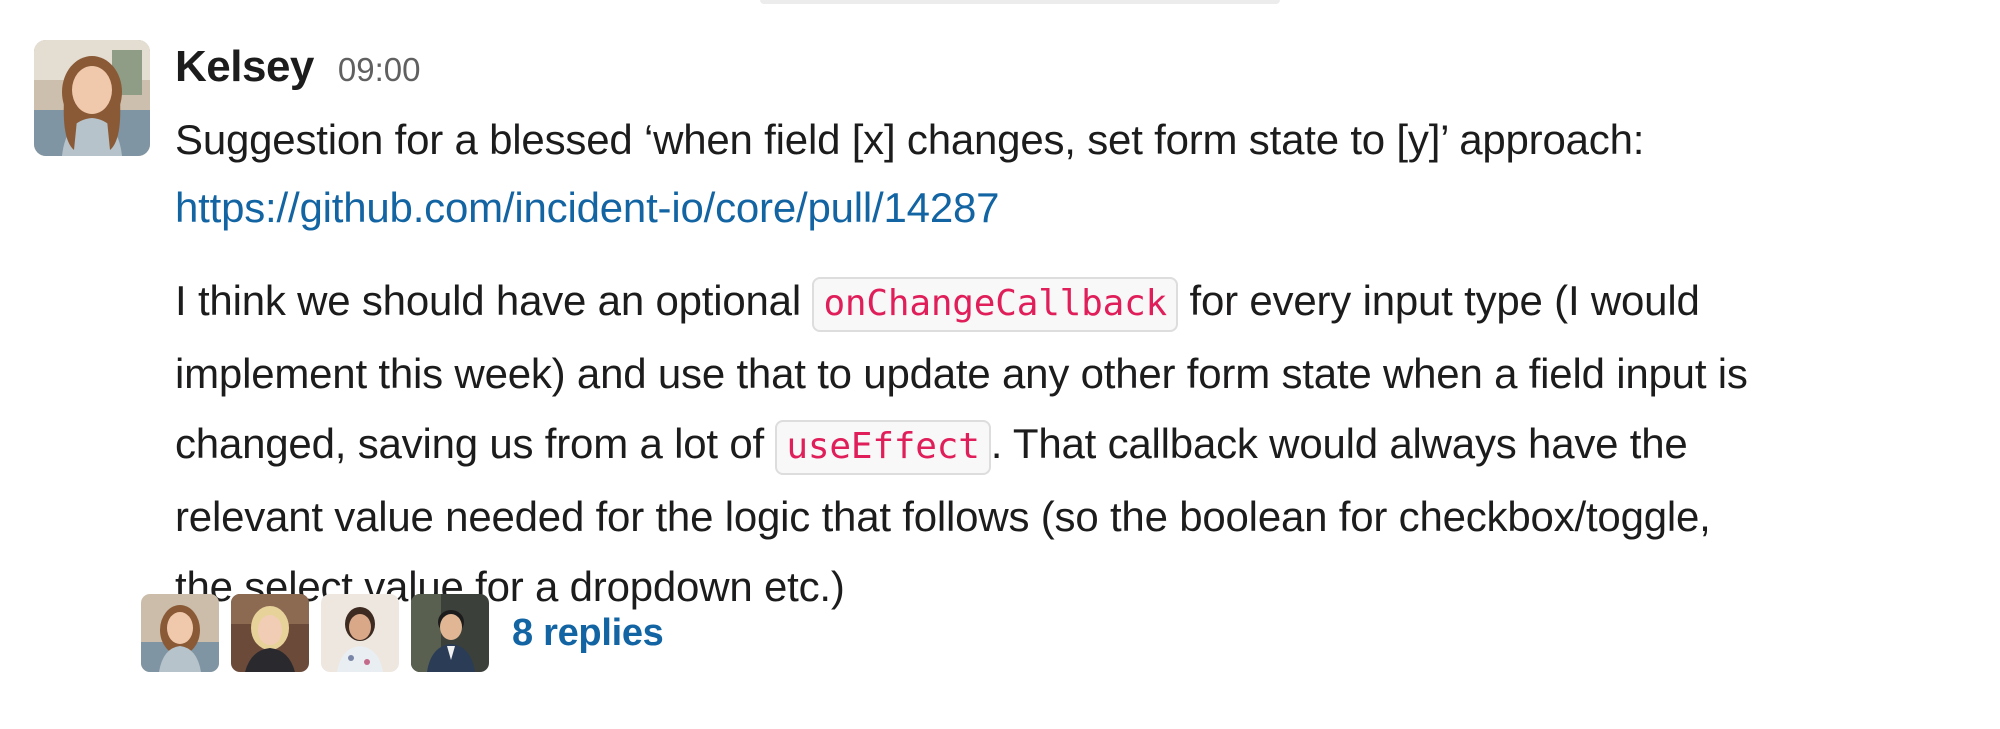 The width and height of the screenshot is (2000, 729). What do you see at coordinates (1339, 443) in the screenshot?
I see `body-text: . That callback would always have the` at bounding box center [1339, 443].